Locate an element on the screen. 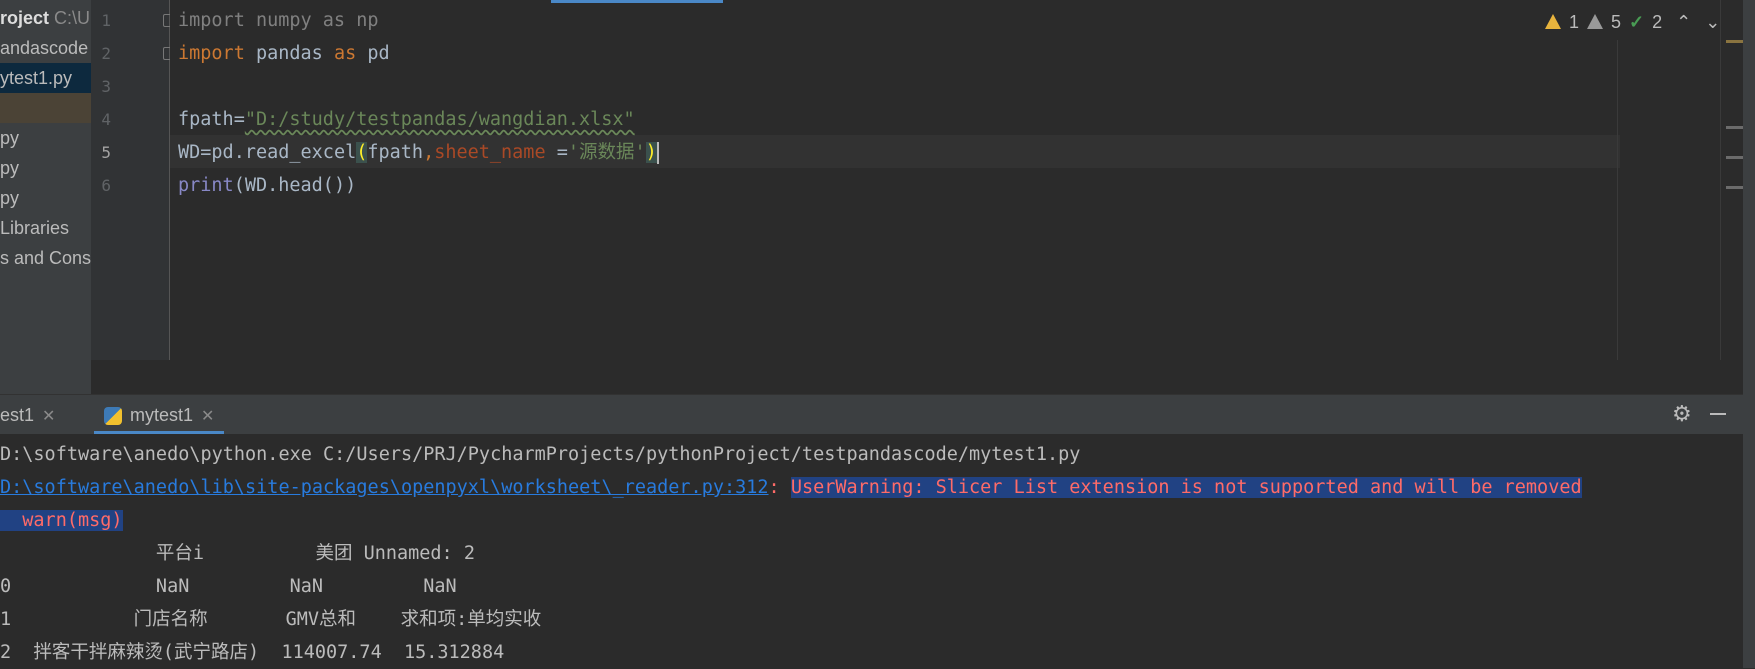  warning-call: warn(msg) is located at coordinates (61, 520).